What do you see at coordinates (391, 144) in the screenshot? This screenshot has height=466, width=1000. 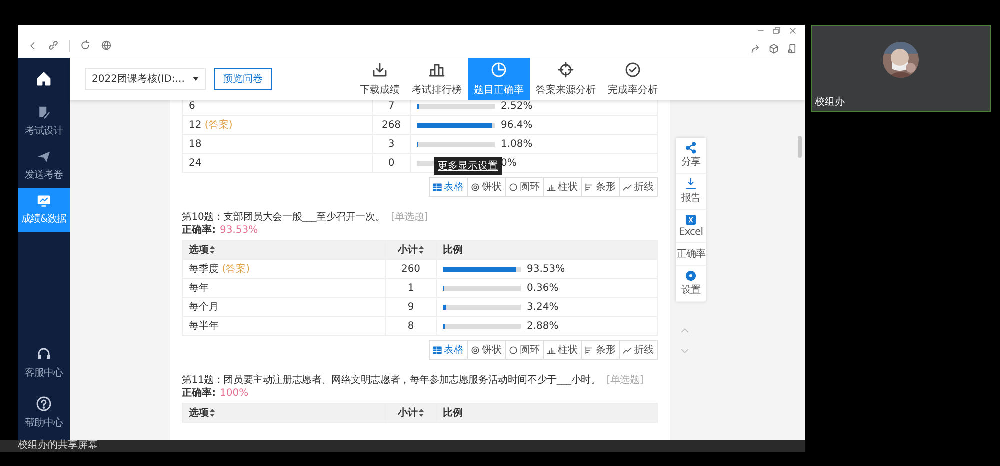 I see `count-cell: 3` at bounding box center [391, 144].